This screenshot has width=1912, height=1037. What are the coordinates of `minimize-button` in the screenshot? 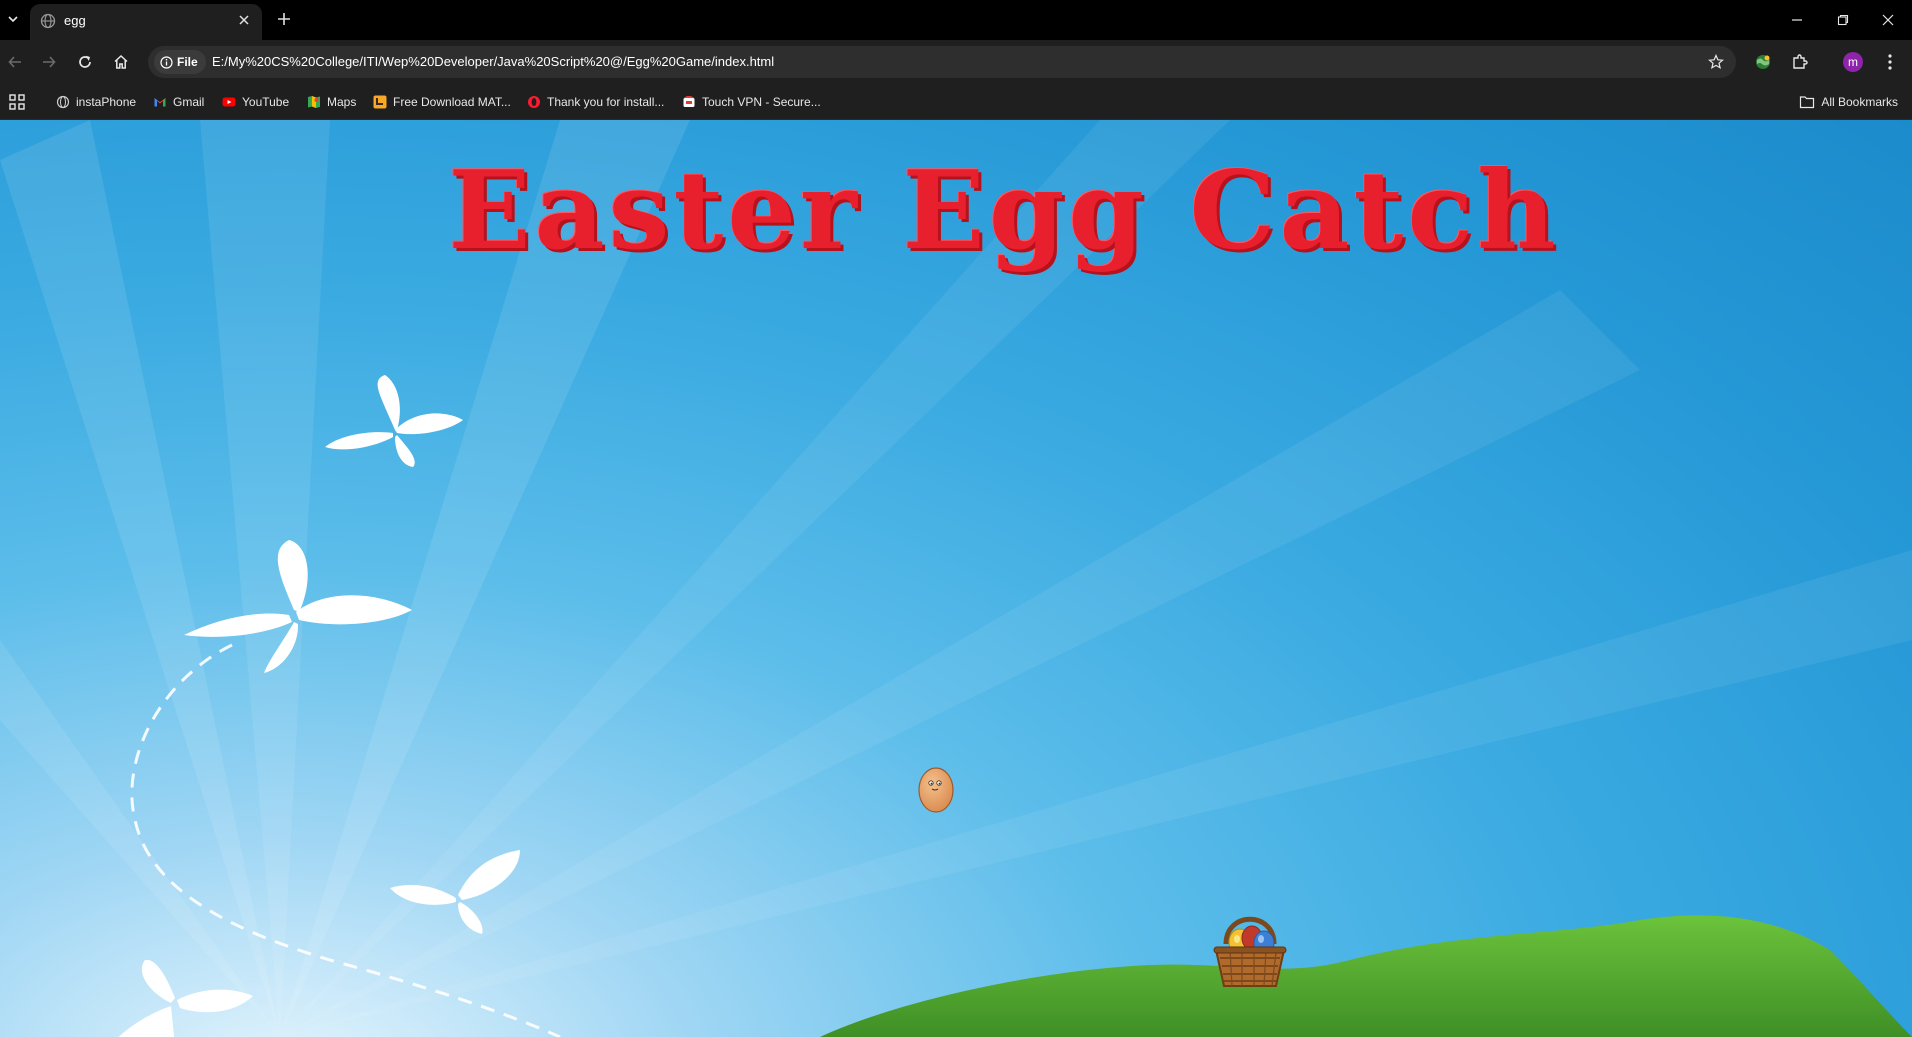 It's located at (1797, 20).